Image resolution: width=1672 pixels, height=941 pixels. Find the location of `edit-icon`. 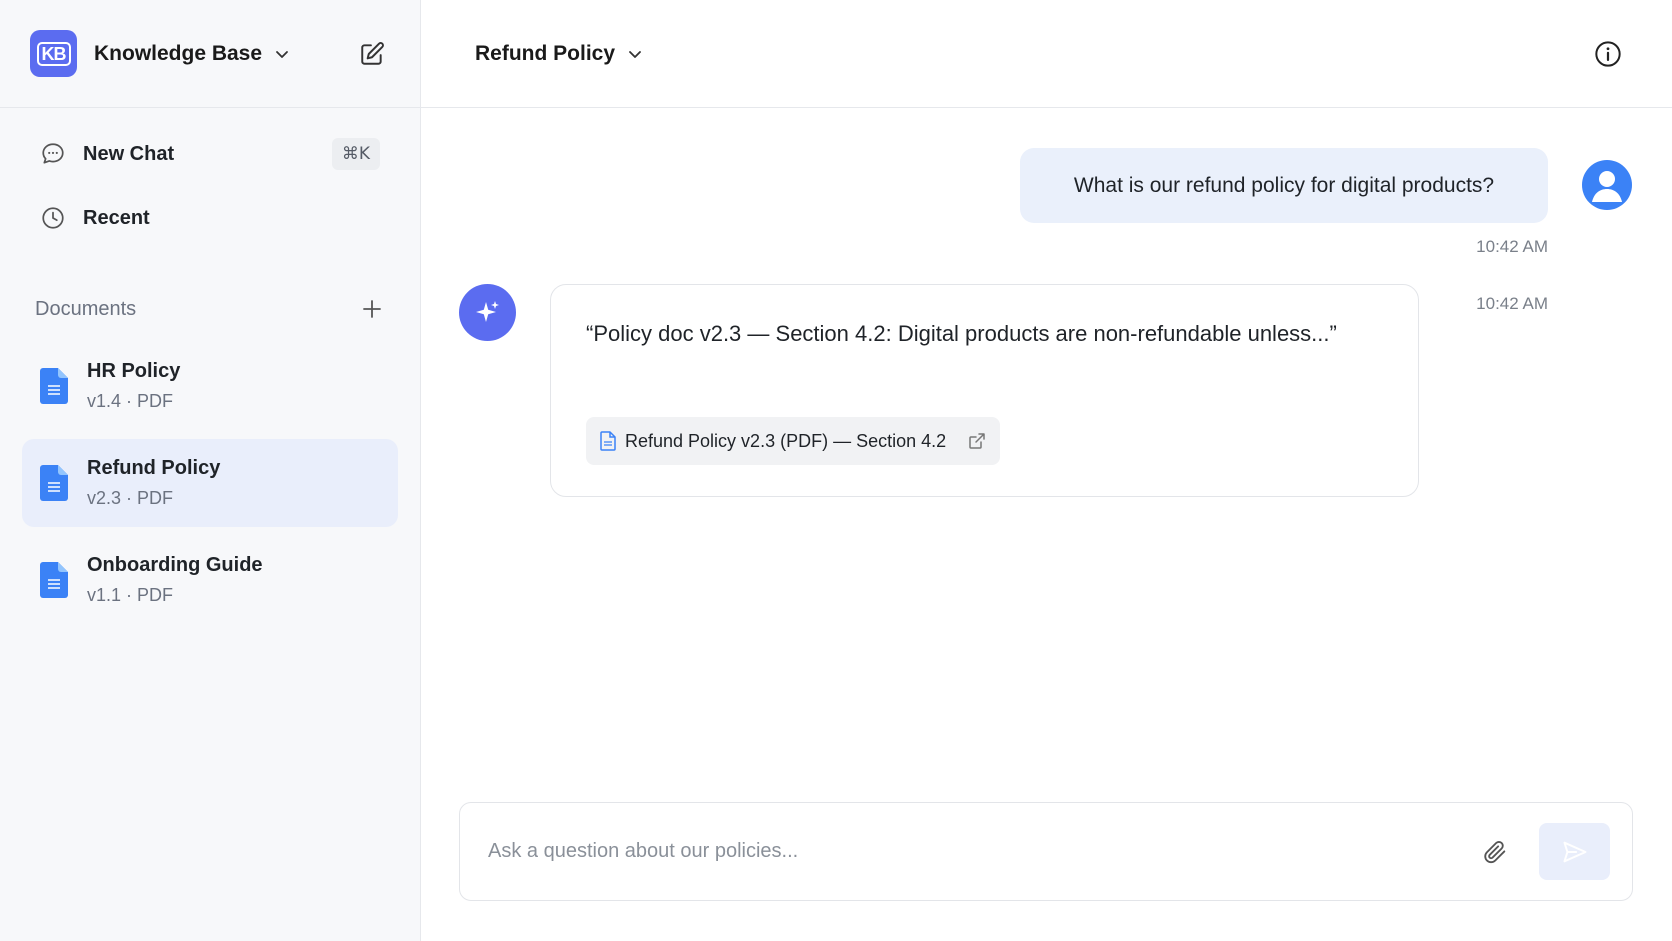

edit-icon is located at coordinates (372, 53).